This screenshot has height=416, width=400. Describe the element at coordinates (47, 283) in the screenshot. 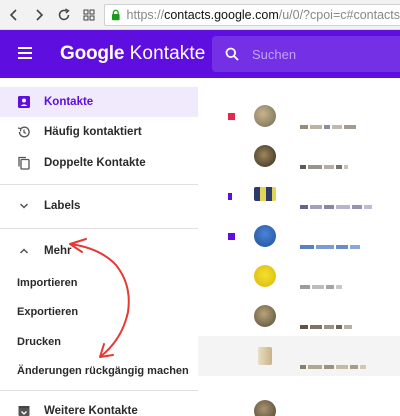

I see `importieren-link: Importieren` at that location.